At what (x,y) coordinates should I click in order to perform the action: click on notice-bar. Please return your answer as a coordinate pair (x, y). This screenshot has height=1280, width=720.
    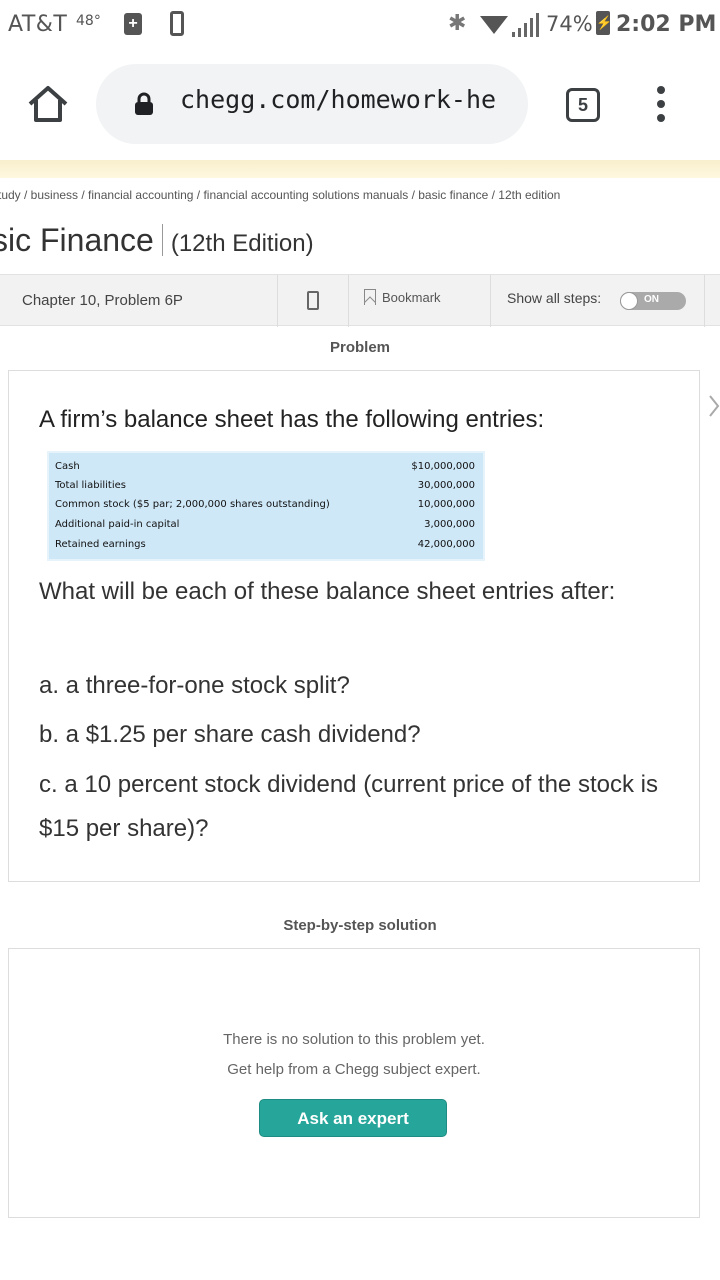
    Looking at the image, I should click on (360, 169).